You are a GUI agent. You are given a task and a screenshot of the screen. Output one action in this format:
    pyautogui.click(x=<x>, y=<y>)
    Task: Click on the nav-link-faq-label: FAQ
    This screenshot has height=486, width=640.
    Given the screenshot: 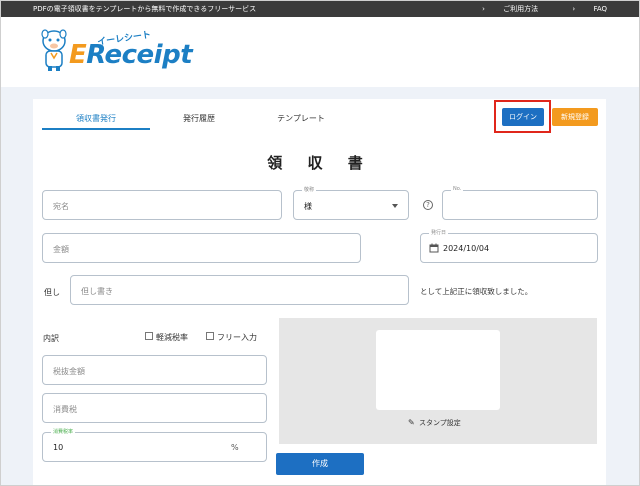 What is the action you would take?
    pyautogui.click(x=600, y=9)
    